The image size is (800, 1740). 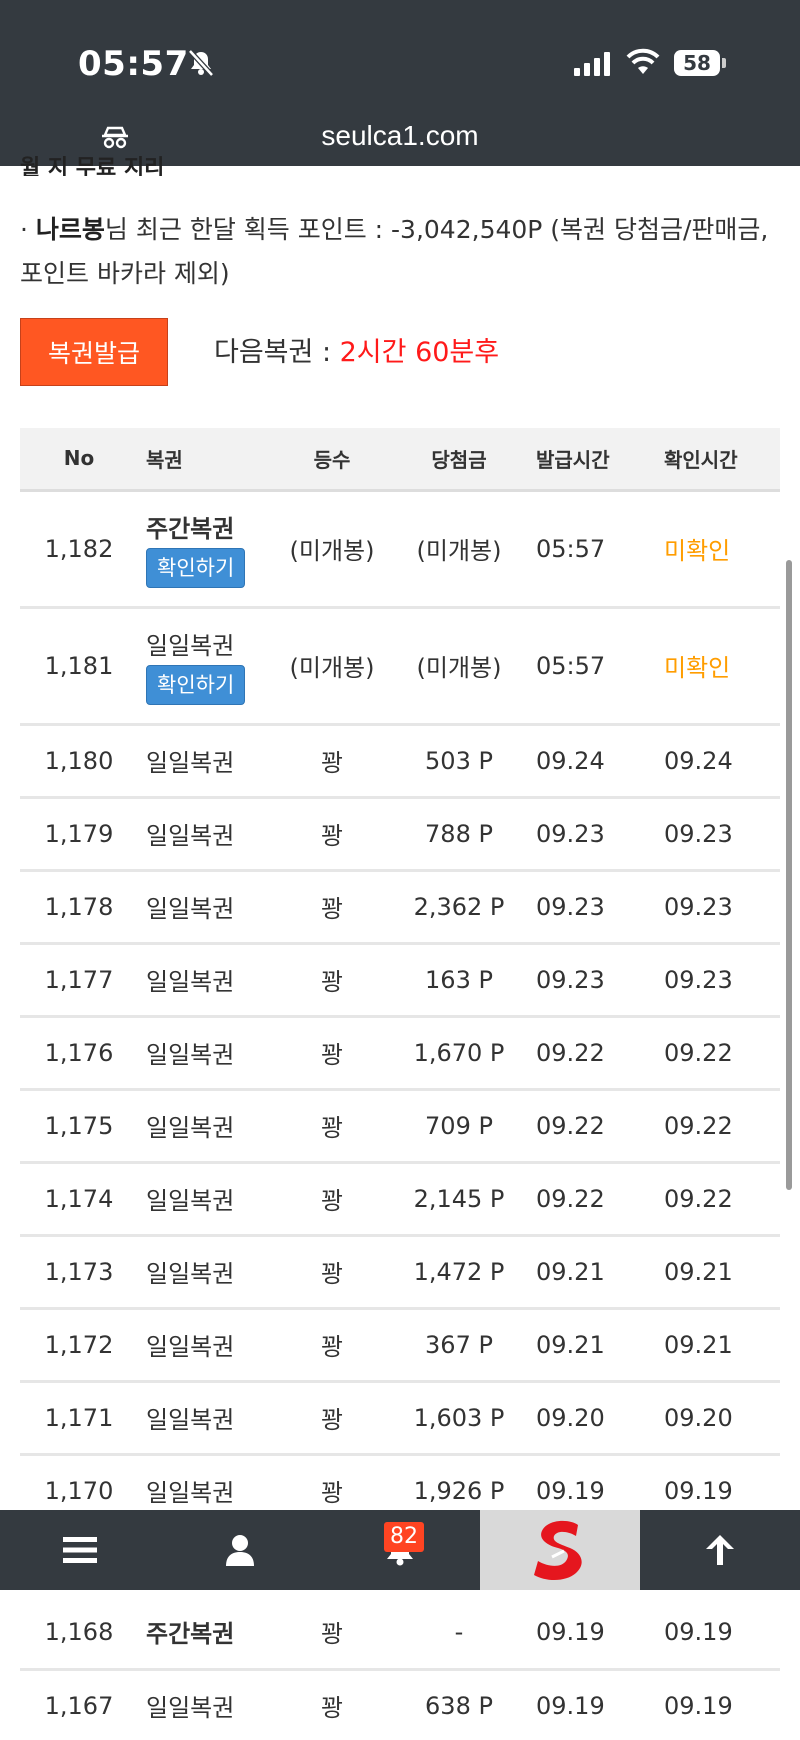 I want to click on cell-prize: 2,145 P, so click(x=459, y=1199).